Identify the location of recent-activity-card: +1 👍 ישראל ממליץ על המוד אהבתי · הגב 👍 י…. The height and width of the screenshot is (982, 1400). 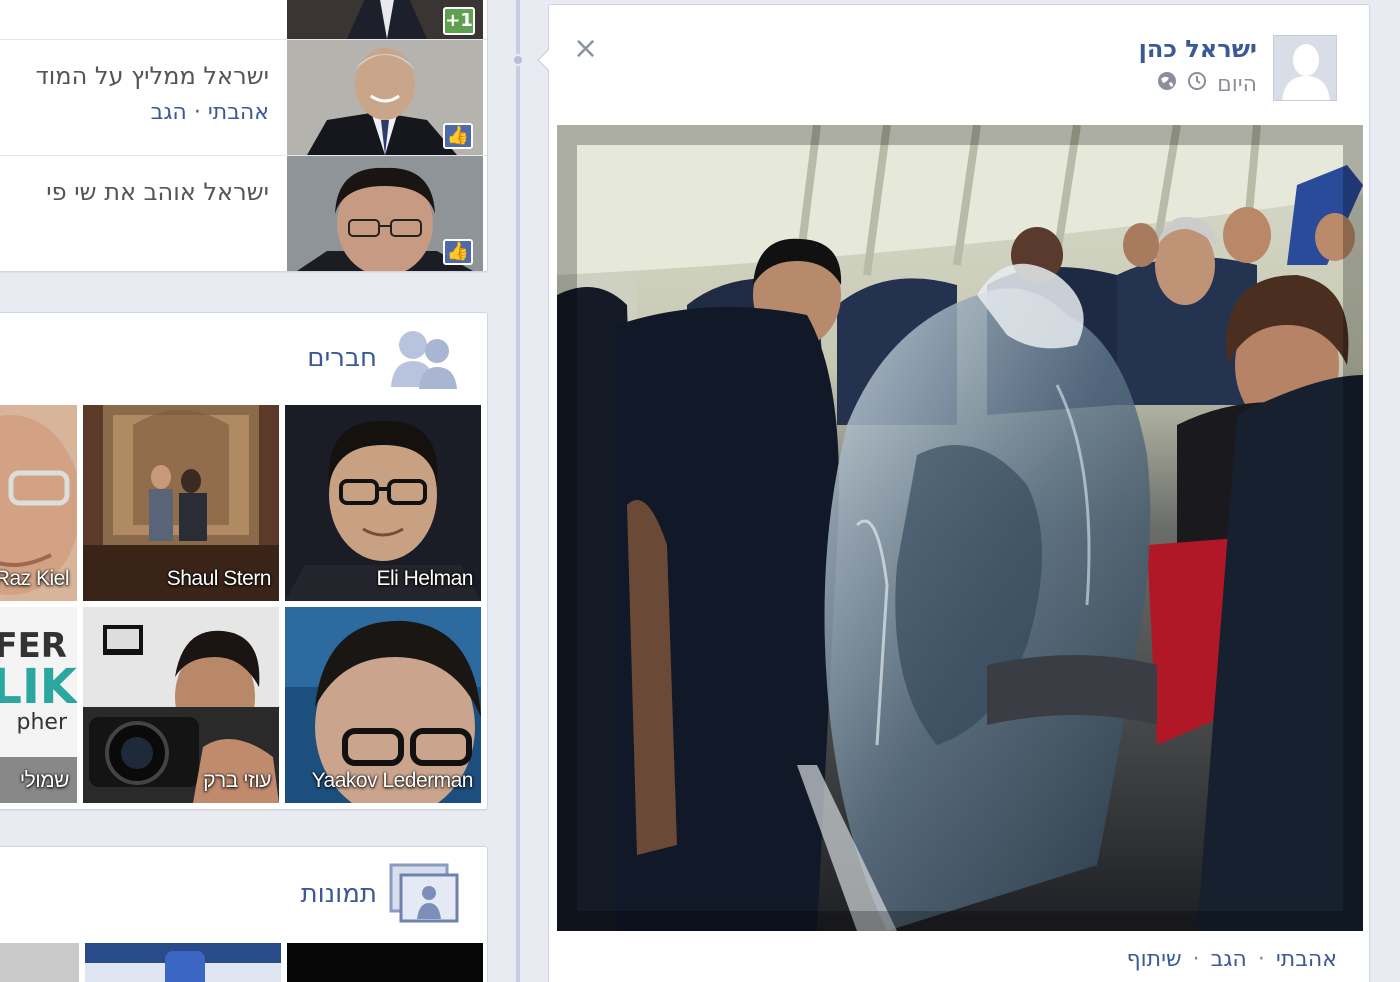
(244, 136).